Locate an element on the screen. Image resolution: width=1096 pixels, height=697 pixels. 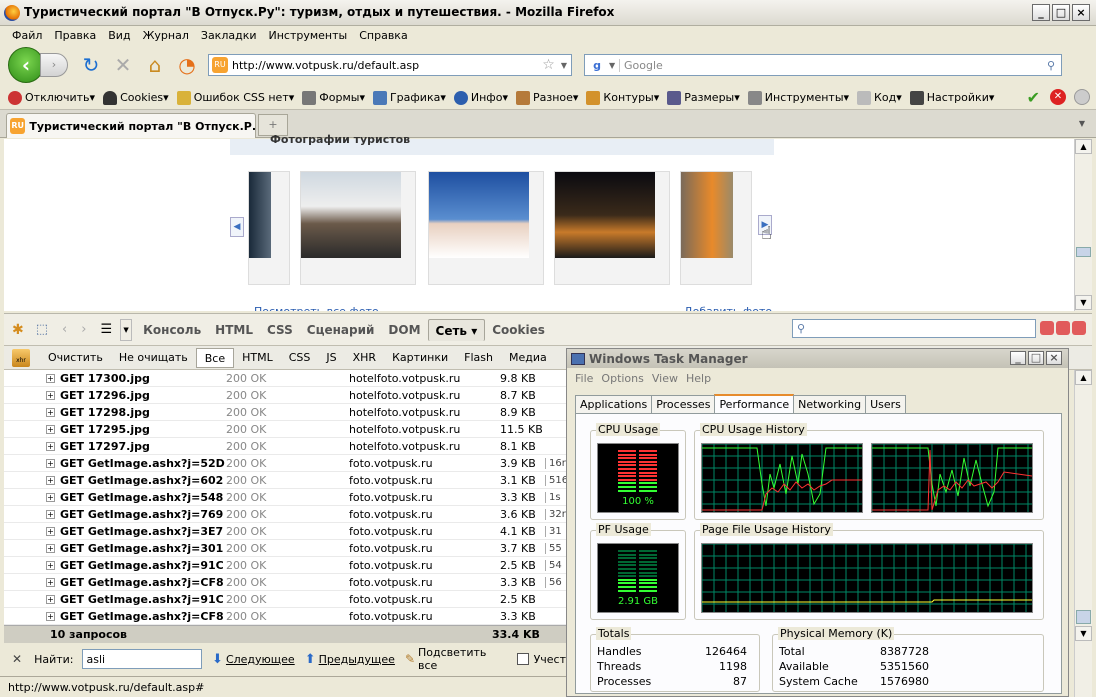
panel-dropdown-icon: ▼ is located at coordinates (126, 329).